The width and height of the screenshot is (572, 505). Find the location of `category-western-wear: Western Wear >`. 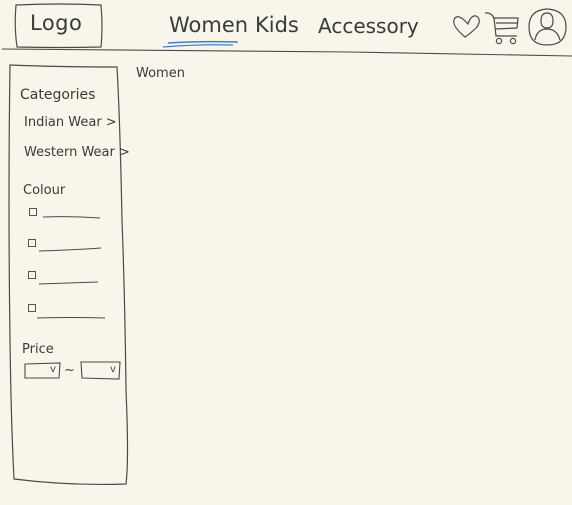

category-western-wear: Western Wear > is located at coordinates (77, 152).